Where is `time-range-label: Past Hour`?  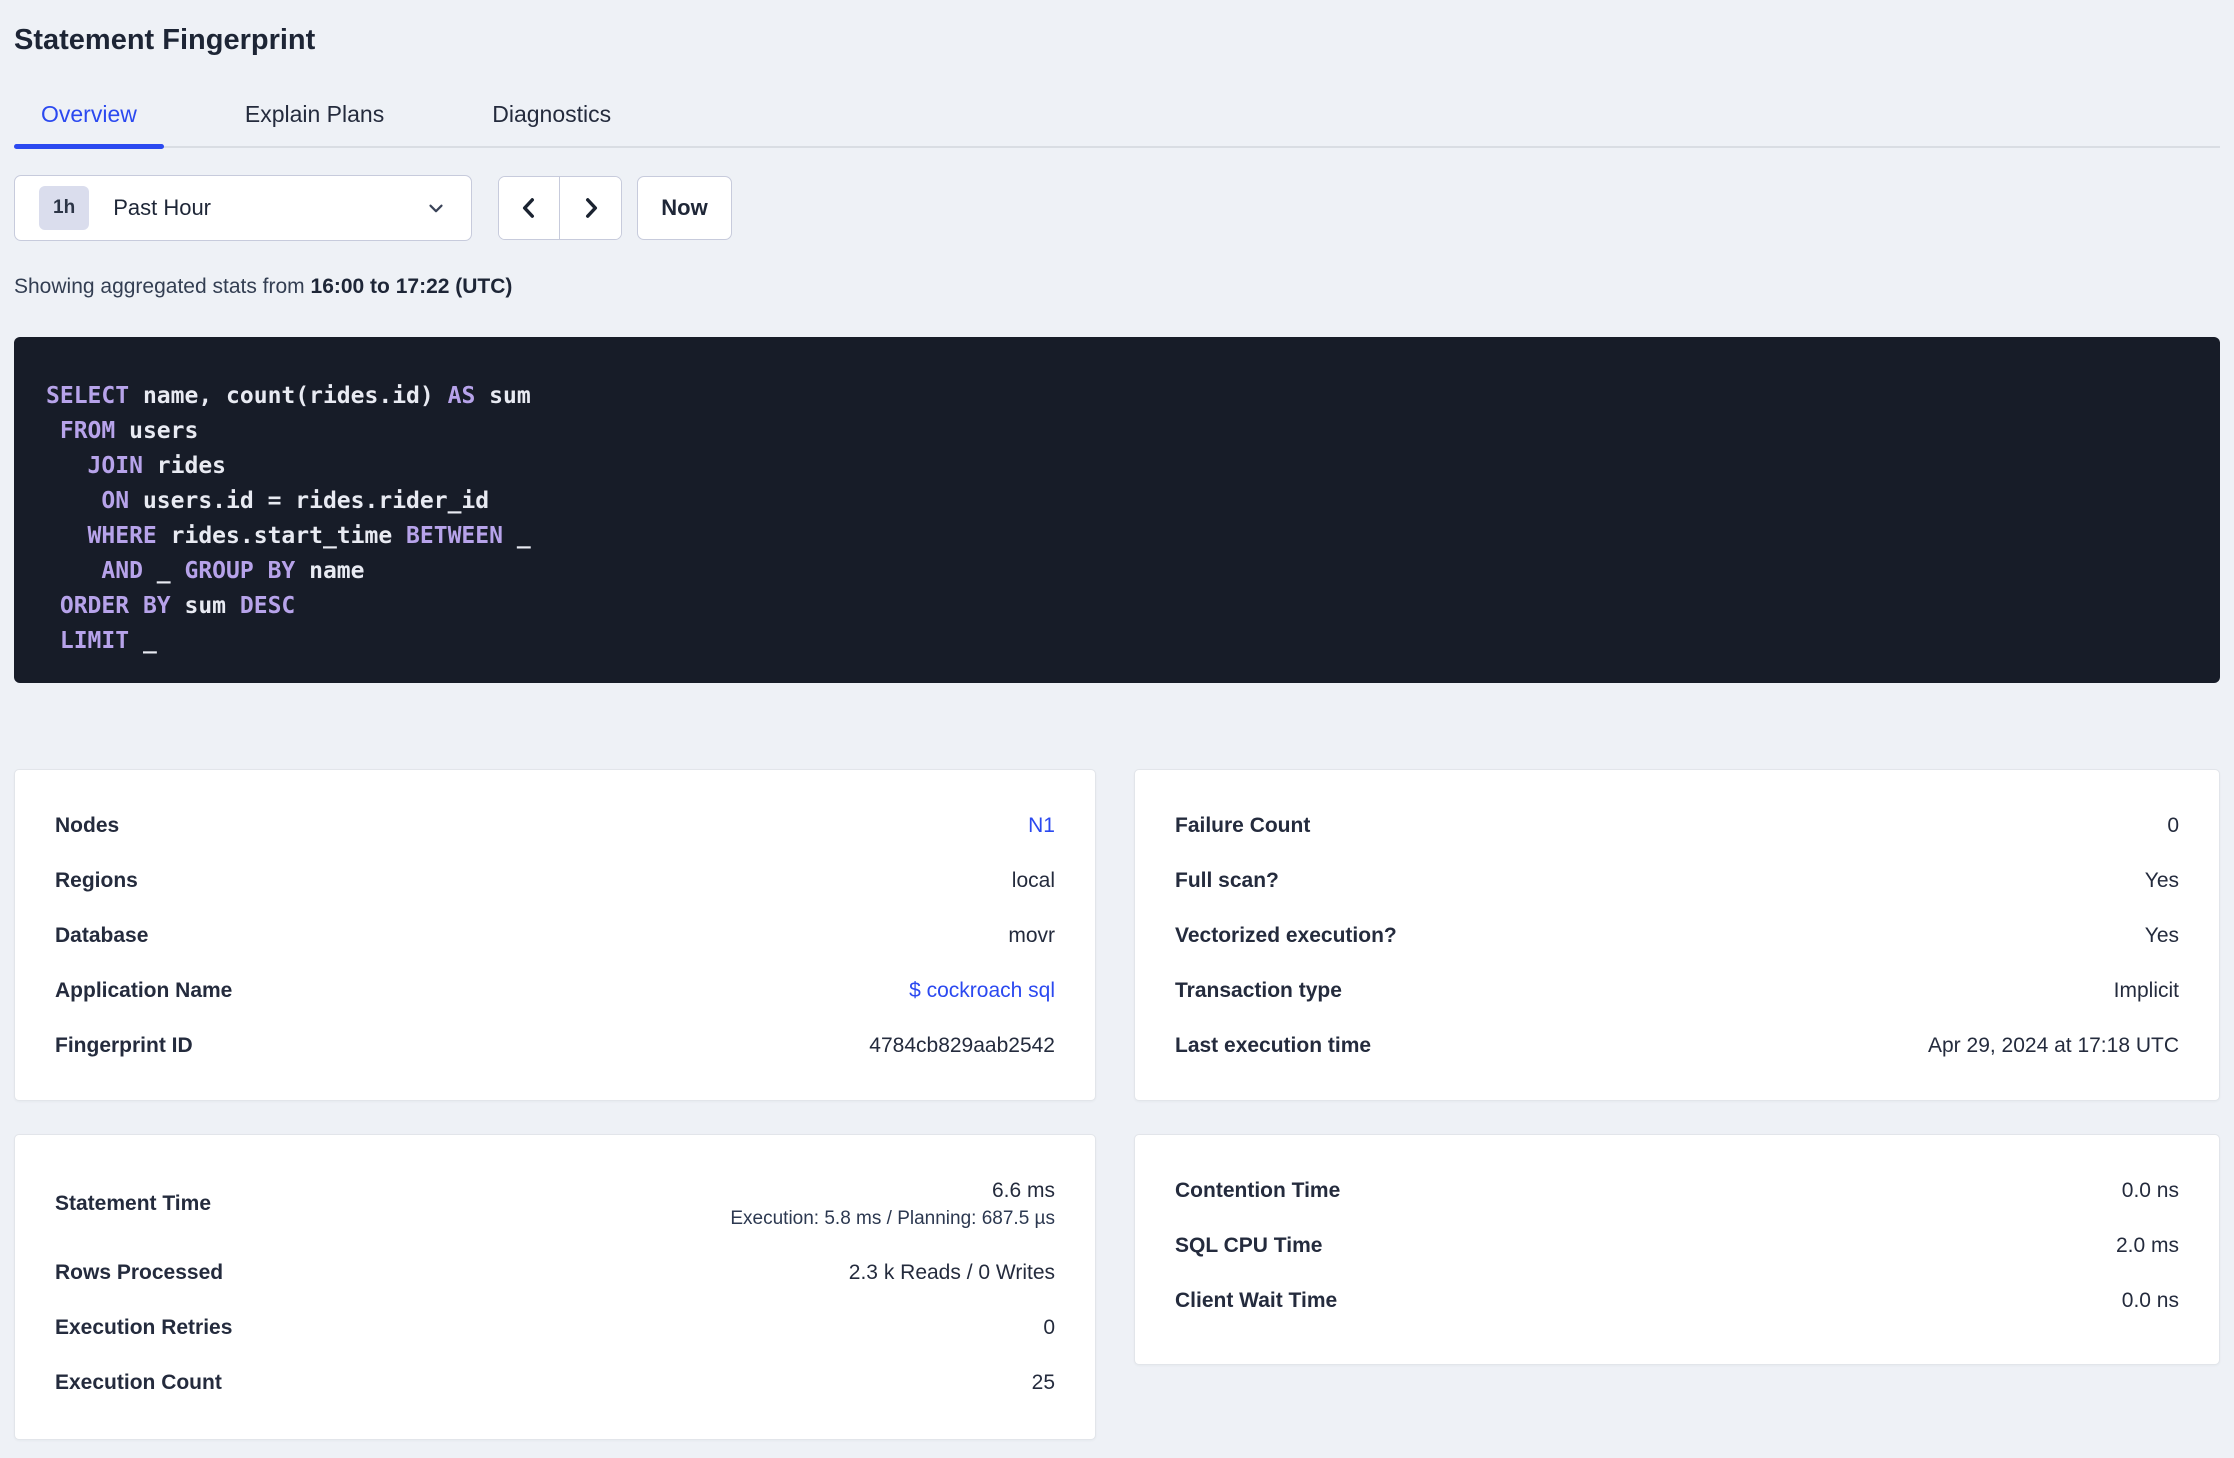 time-range-label: Past Hour is located at coordinates (162, 207).